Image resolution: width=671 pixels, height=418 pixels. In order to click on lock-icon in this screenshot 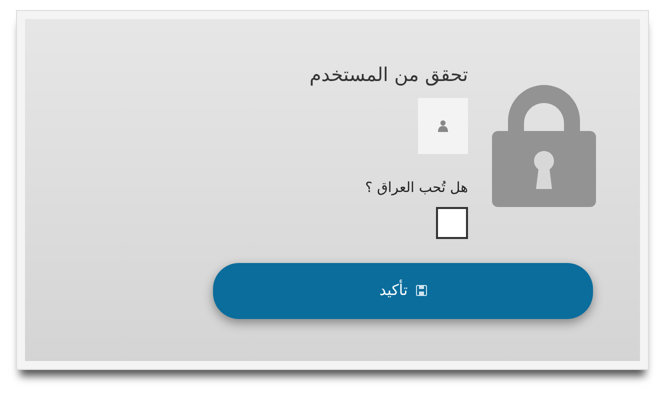, I will do `click(544, 146)`.